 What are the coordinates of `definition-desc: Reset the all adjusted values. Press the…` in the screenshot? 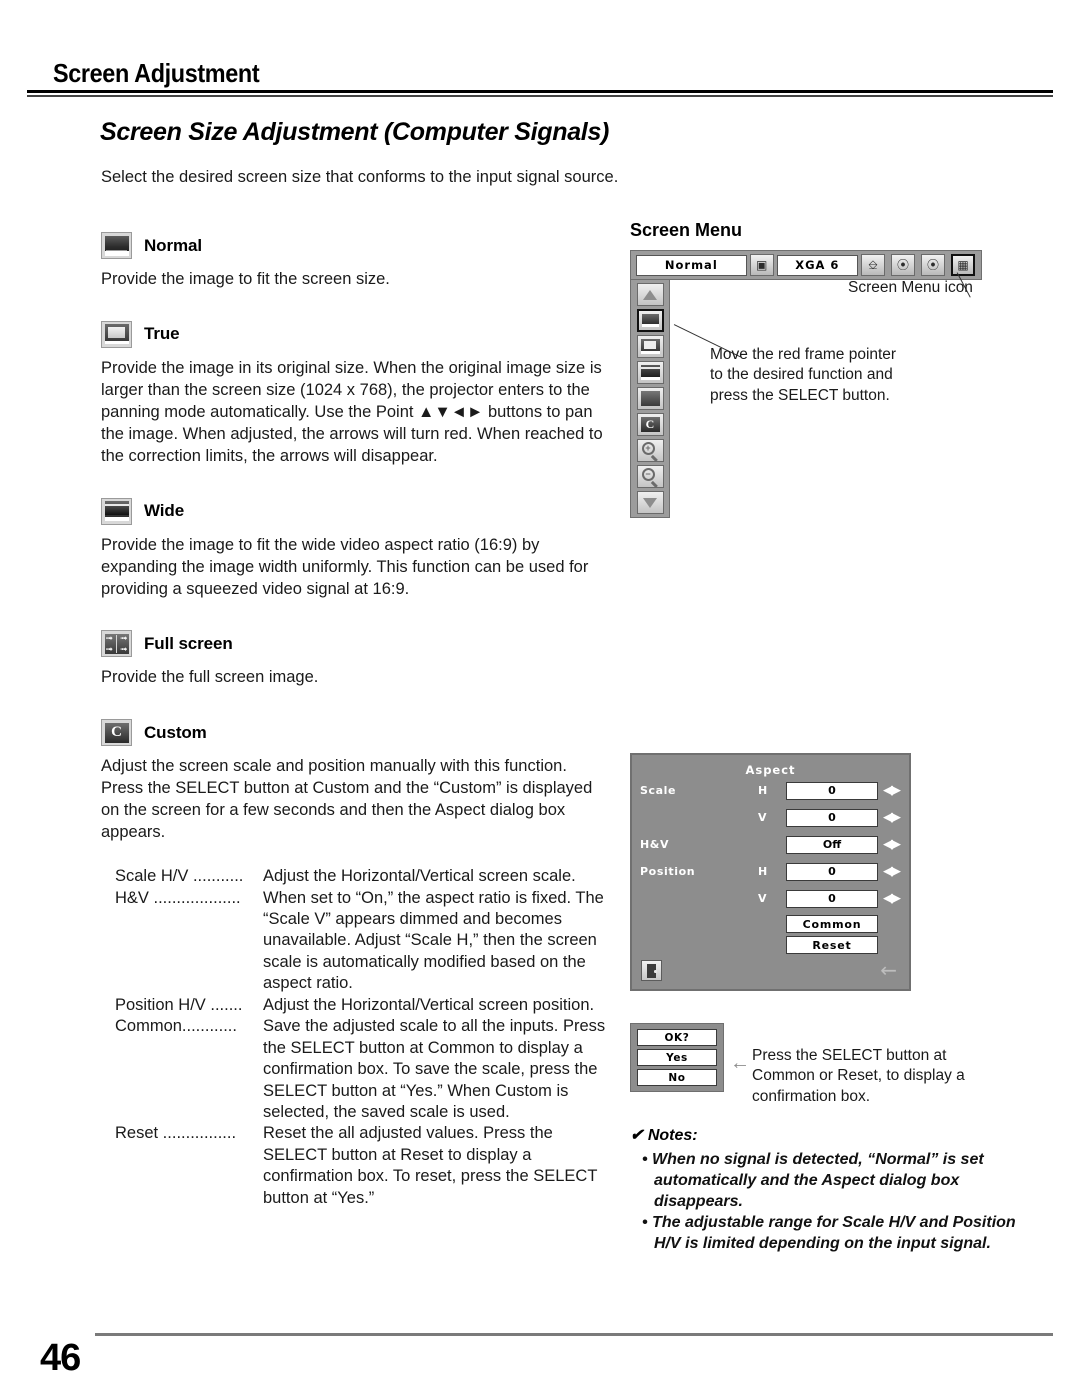 It's located at (430, 1165).